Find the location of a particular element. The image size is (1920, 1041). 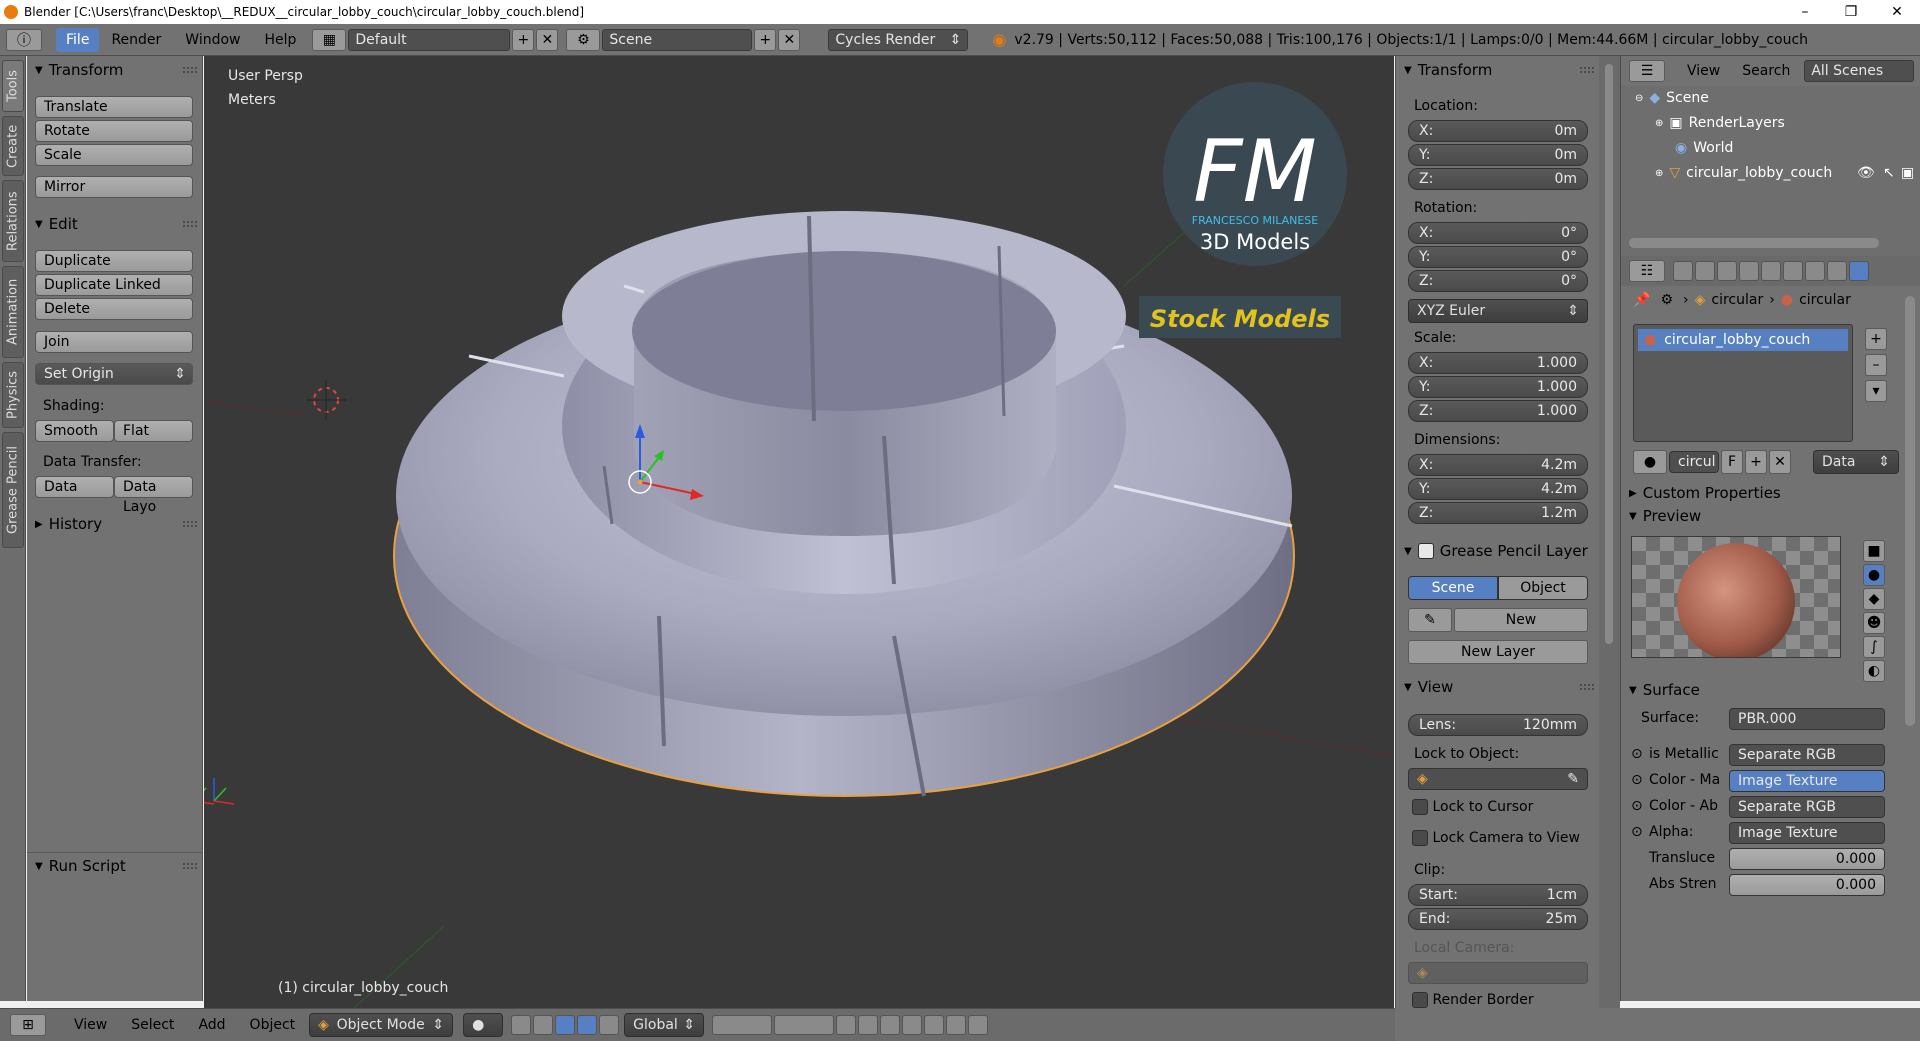

translate-button: Translate is located at coordinates (114, 107).